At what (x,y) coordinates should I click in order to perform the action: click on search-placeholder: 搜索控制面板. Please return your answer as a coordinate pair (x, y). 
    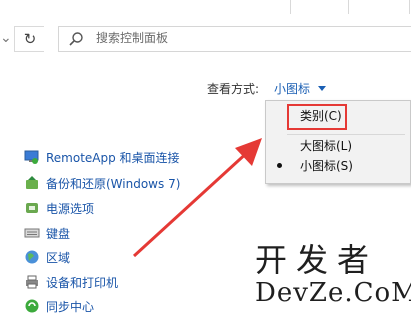
    Looking at the image, I should click on (132, 38).